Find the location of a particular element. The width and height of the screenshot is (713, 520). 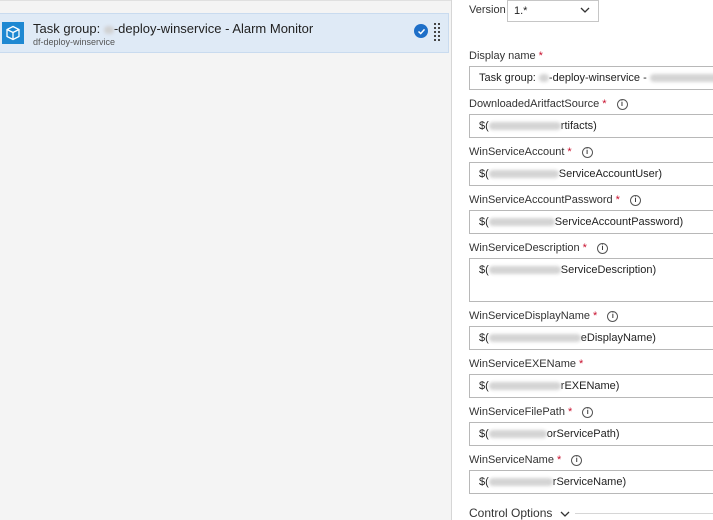

win-service-account-label: WinServiceAccount * i is located at coordinates (531, 152).